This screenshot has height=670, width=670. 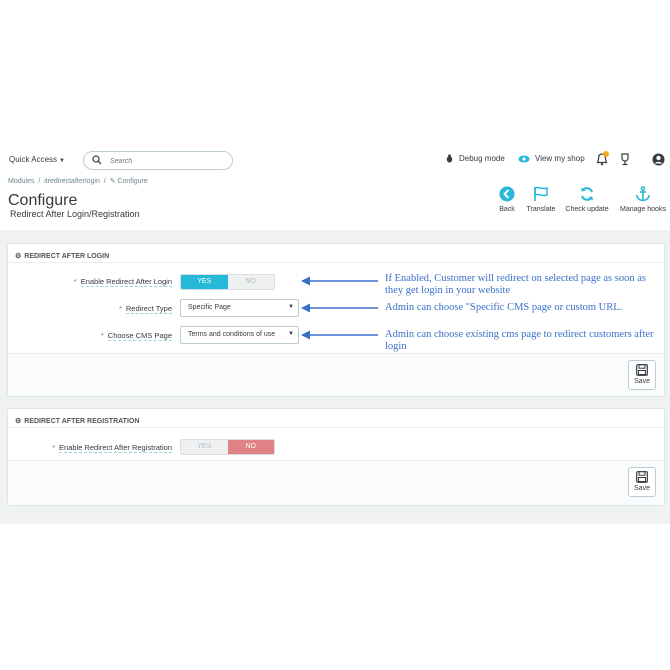 I want to click on breadcrumb-configure: Configure, so click(x=132, y=181).